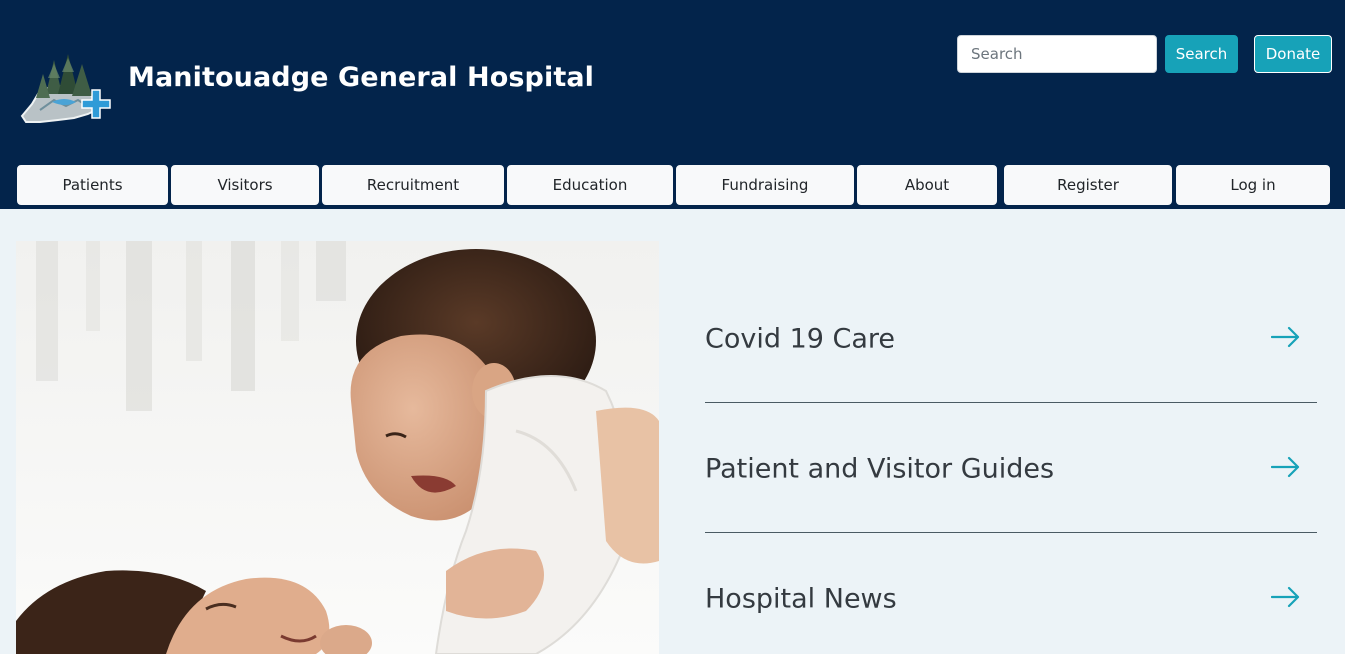  Describe the element at coordinates (765, 185) in the screenshot. I see `nav-item-fundraising: Fundraising` at that location.